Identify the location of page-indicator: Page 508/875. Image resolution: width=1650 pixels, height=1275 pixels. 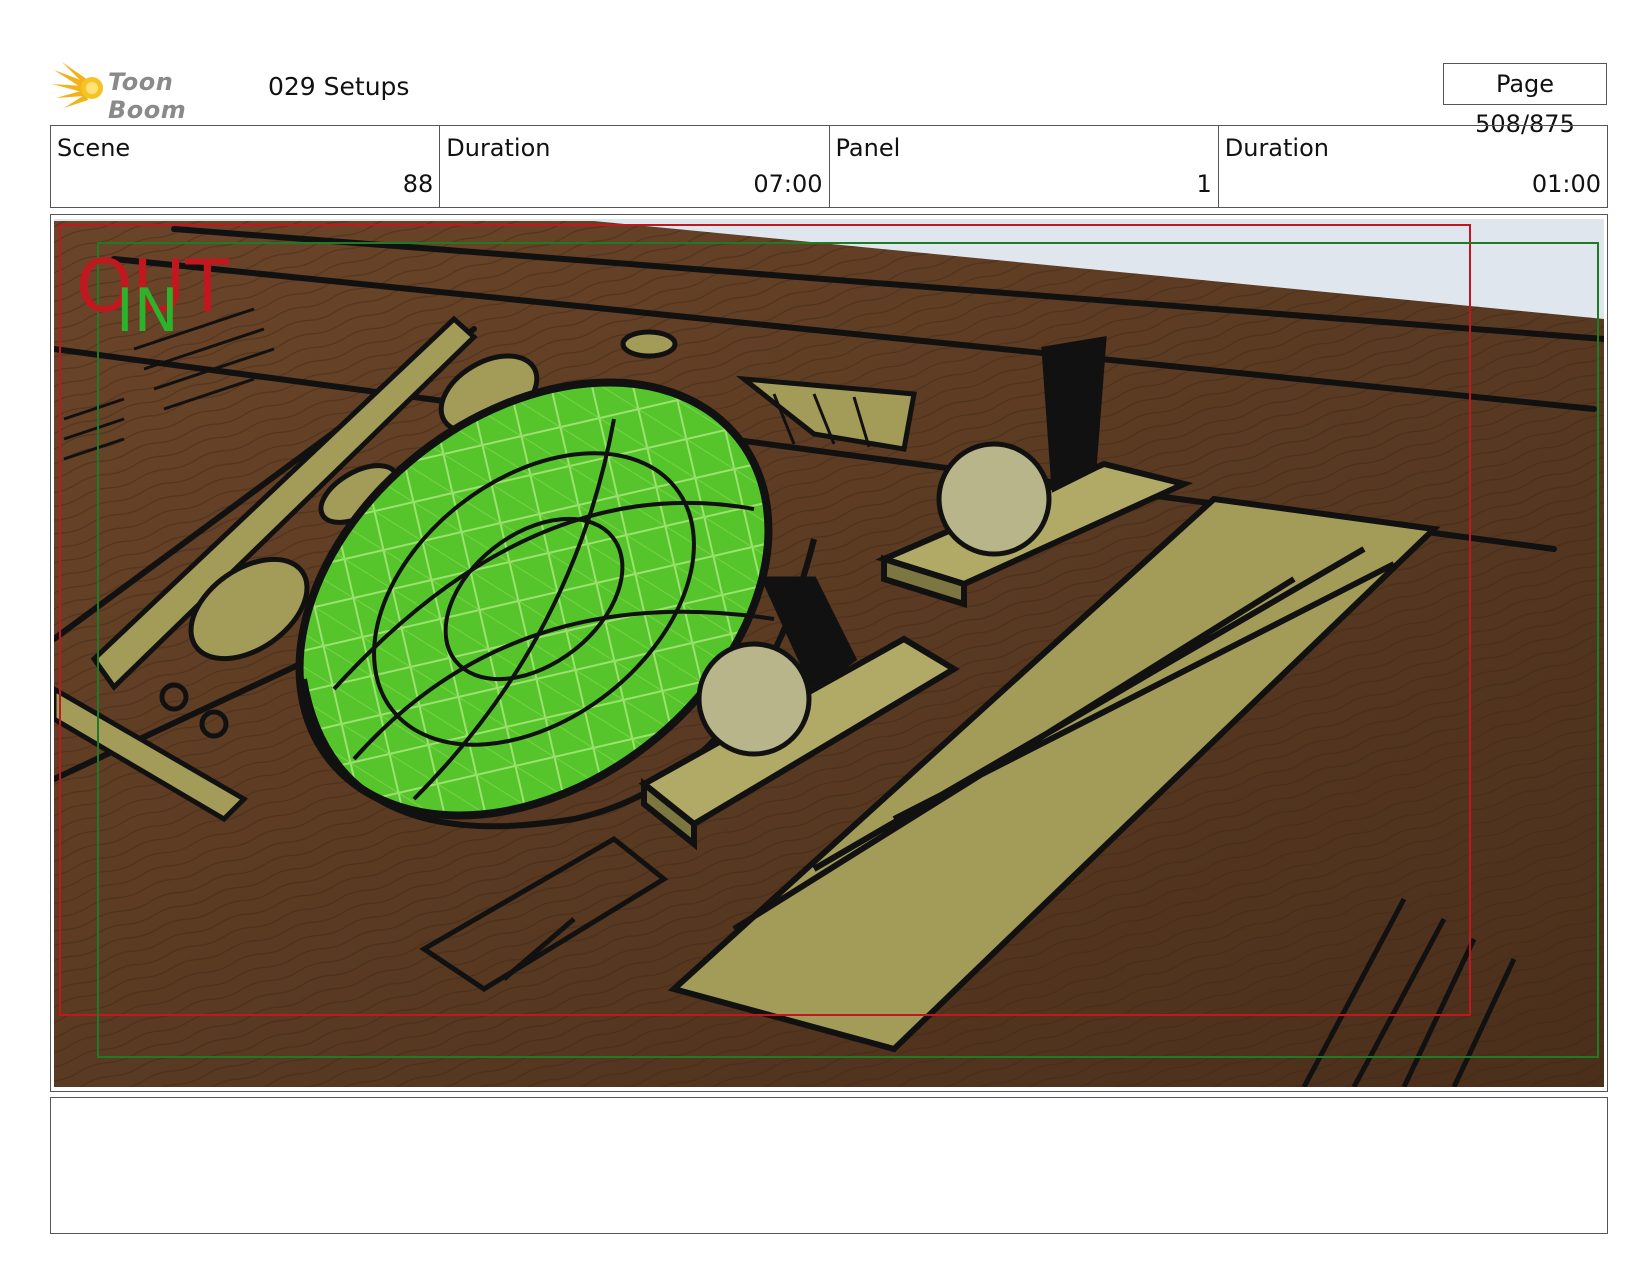
(1525, 100).